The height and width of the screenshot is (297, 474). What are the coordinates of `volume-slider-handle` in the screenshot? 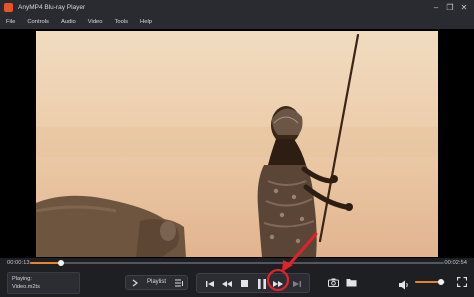 It's located at (440, 282).